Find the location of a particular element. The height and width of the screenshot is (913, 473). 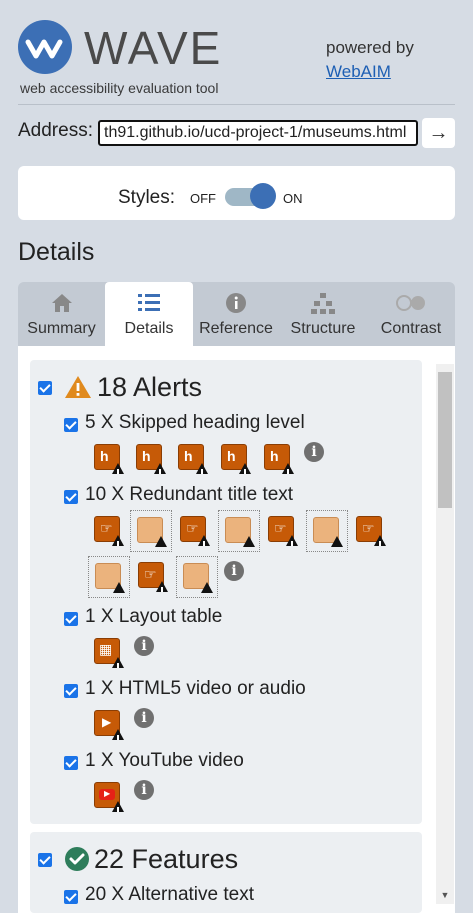

alt-text-checkbox is located at coordinates (71, 897).